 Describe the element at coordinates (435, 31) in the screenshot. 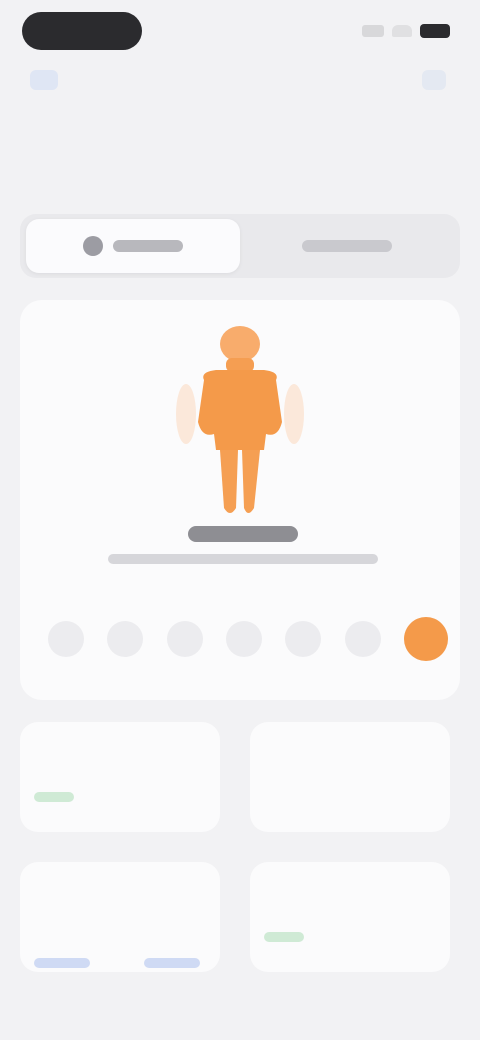

I see `battery-icon` at that location.